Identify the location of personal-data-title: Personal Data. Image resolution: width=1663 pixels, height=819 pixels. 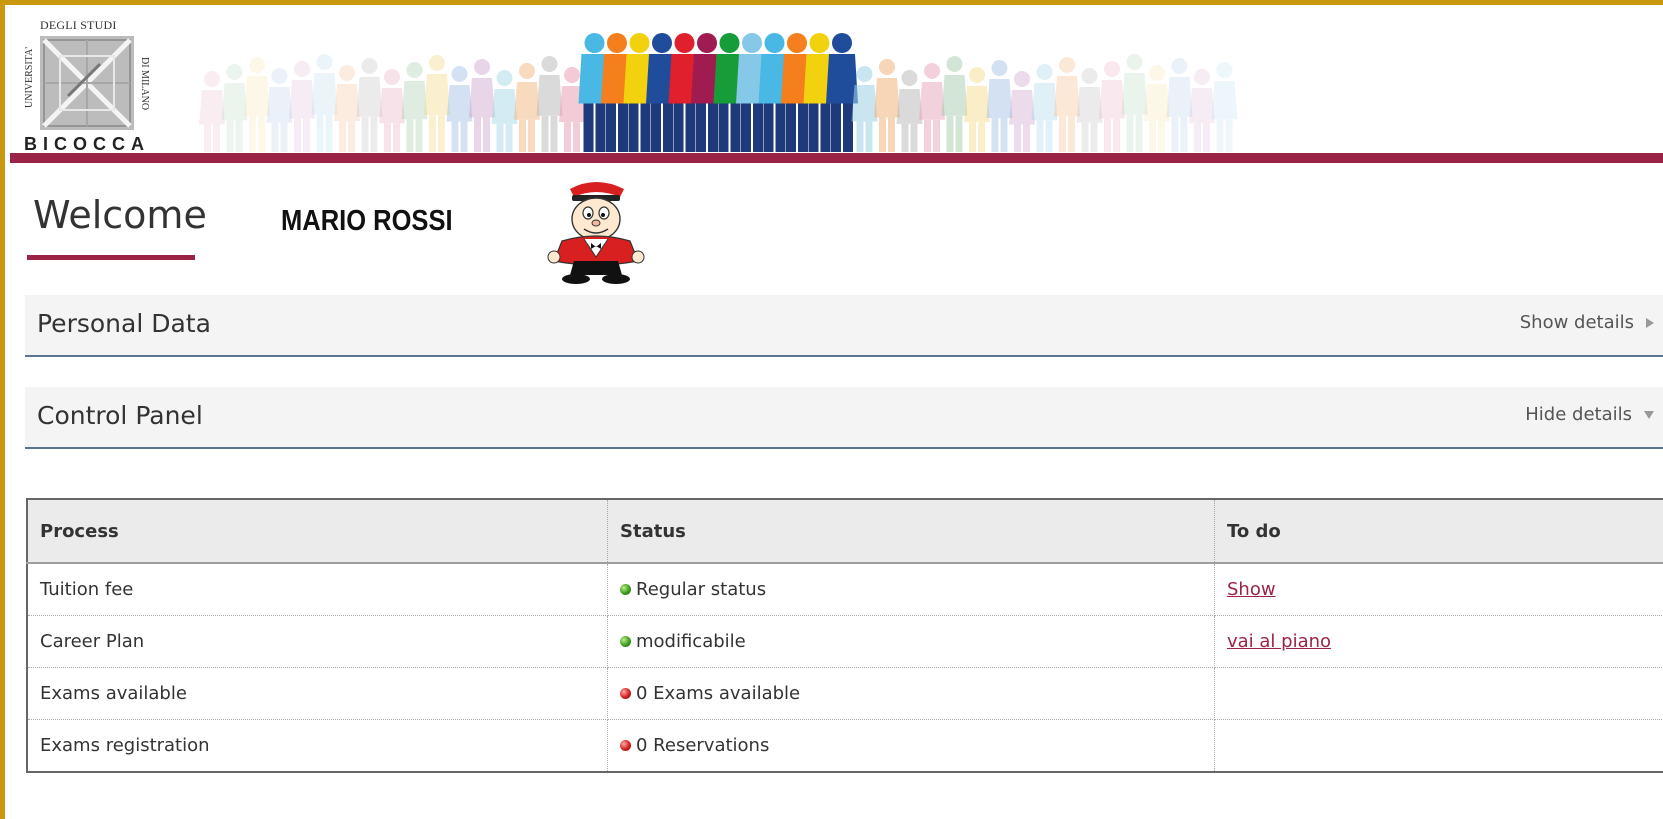
(124, 323).